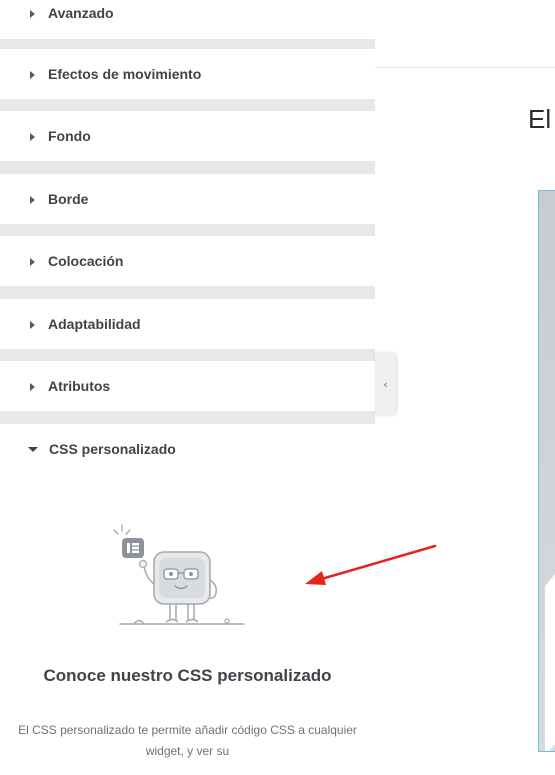 Image resolution: width=555 pixels, height=775 pixels. I want to click on section-css-personalizado-header: CSS personalizado, so click(187, 449).